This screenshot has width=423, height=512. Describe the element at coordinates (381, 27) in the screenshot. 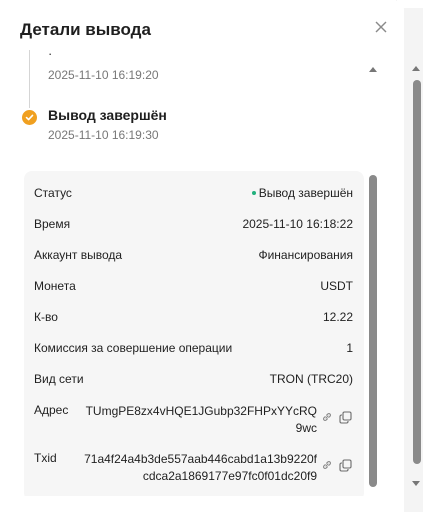

I see `close-icon` at that location.